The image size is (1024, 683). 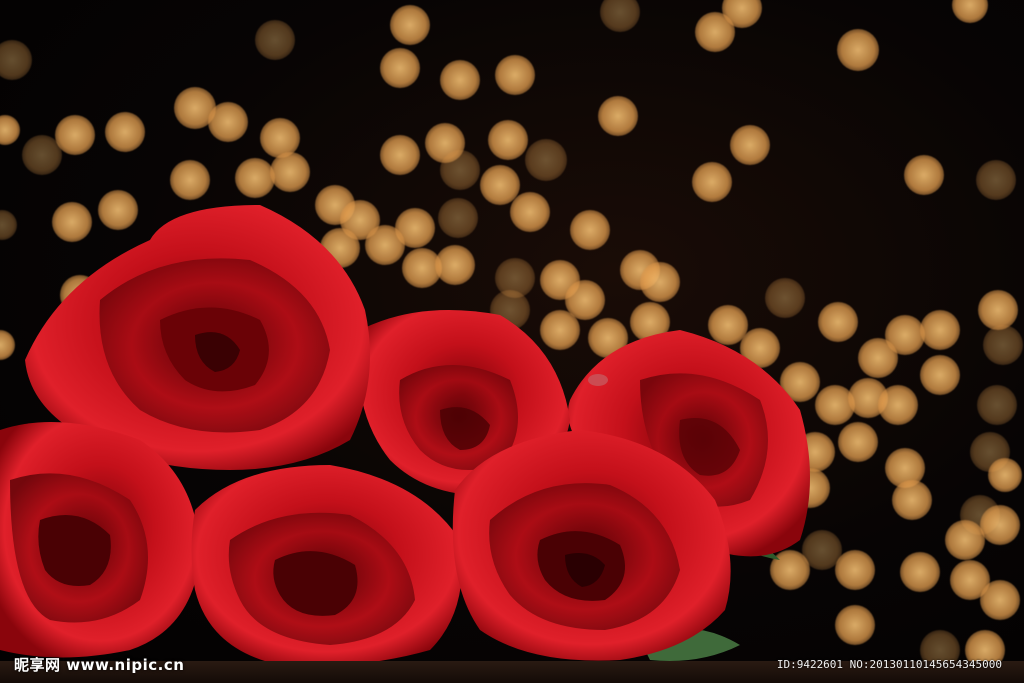 I want to click on water-drop, so click(x=598, y=380).